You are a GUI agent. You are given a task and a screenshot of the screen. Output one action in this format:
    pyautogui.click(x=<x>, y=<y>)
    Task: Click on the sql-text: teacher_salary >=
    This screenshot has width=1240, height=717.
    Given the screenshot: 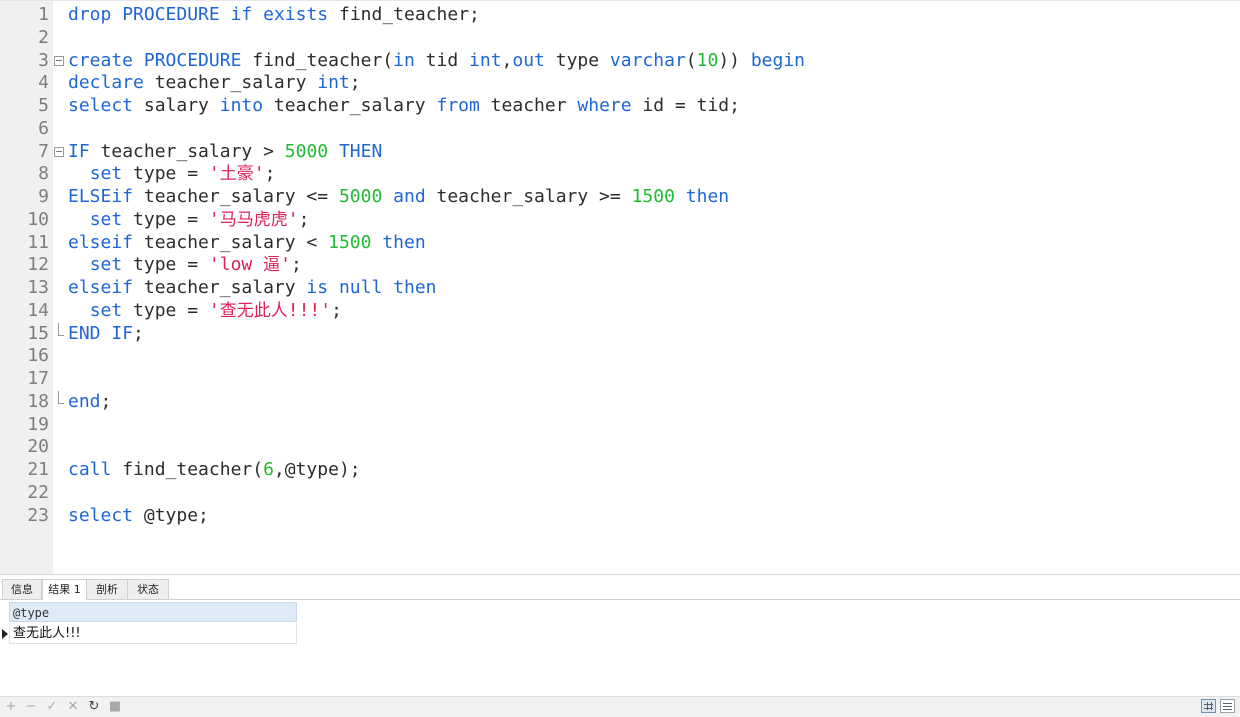 What is the action you would take?
    pyautogui.click(x=528, y=196)
    